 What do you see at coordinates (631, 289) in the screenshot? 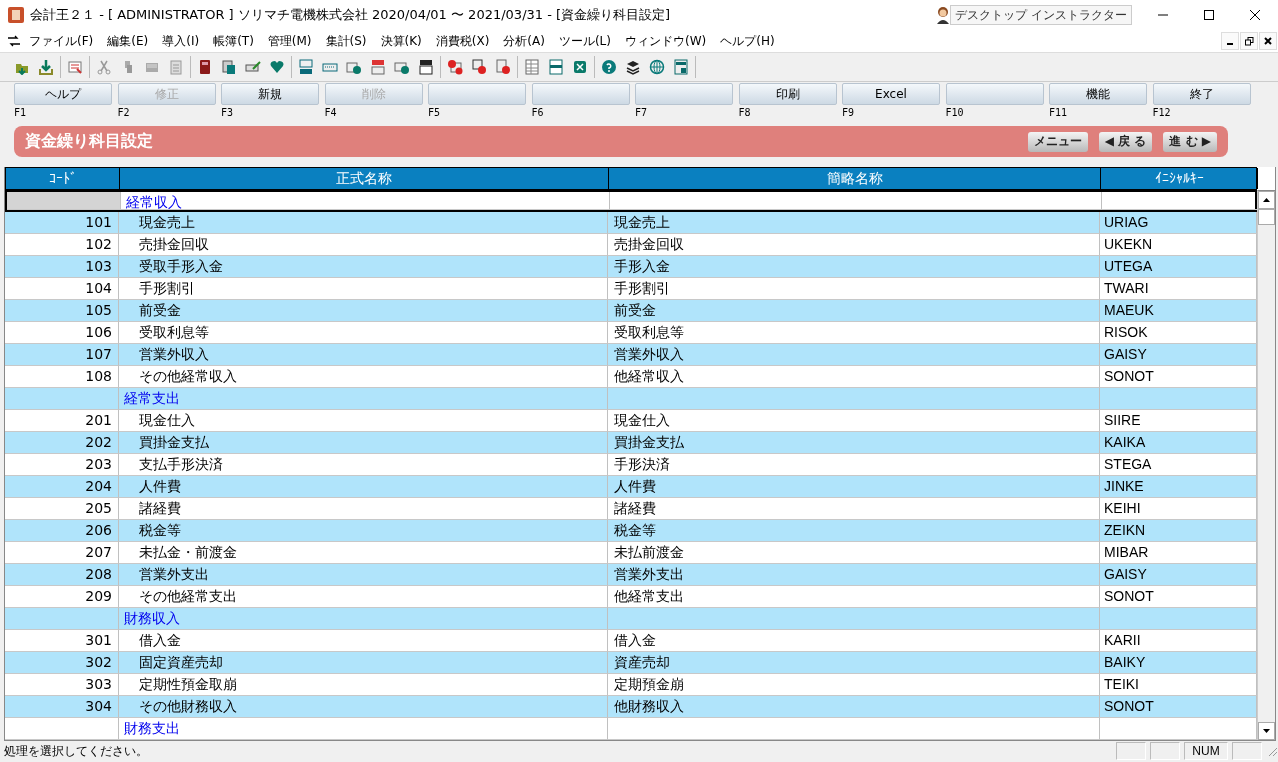
I see `table-row: 104 手形割引 手形割引 TWARI` at bounding box center [631, 289].